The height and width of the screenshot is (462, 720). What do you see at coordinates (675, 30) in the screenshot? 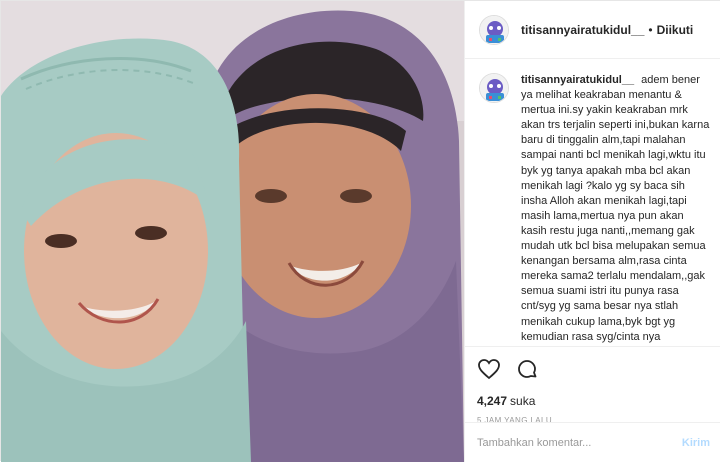
I see `follow-status-button: Diikuti` at bounding box center [675, 30].